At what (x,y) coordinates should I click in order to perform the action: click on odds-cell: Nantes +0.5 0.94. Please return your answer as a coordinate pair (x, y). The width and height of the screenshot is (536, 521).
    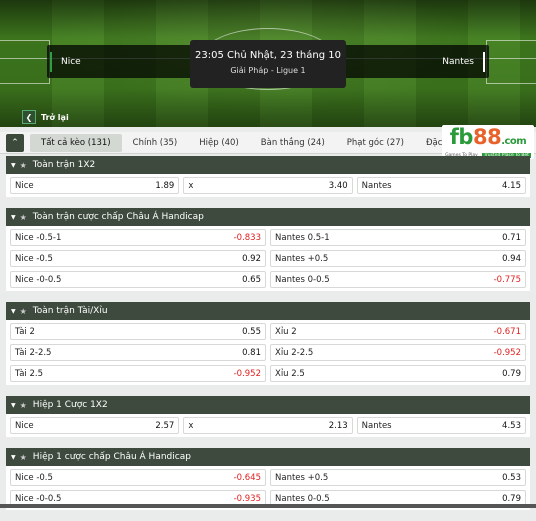
    Looking at the image, I should click on (398, 258).